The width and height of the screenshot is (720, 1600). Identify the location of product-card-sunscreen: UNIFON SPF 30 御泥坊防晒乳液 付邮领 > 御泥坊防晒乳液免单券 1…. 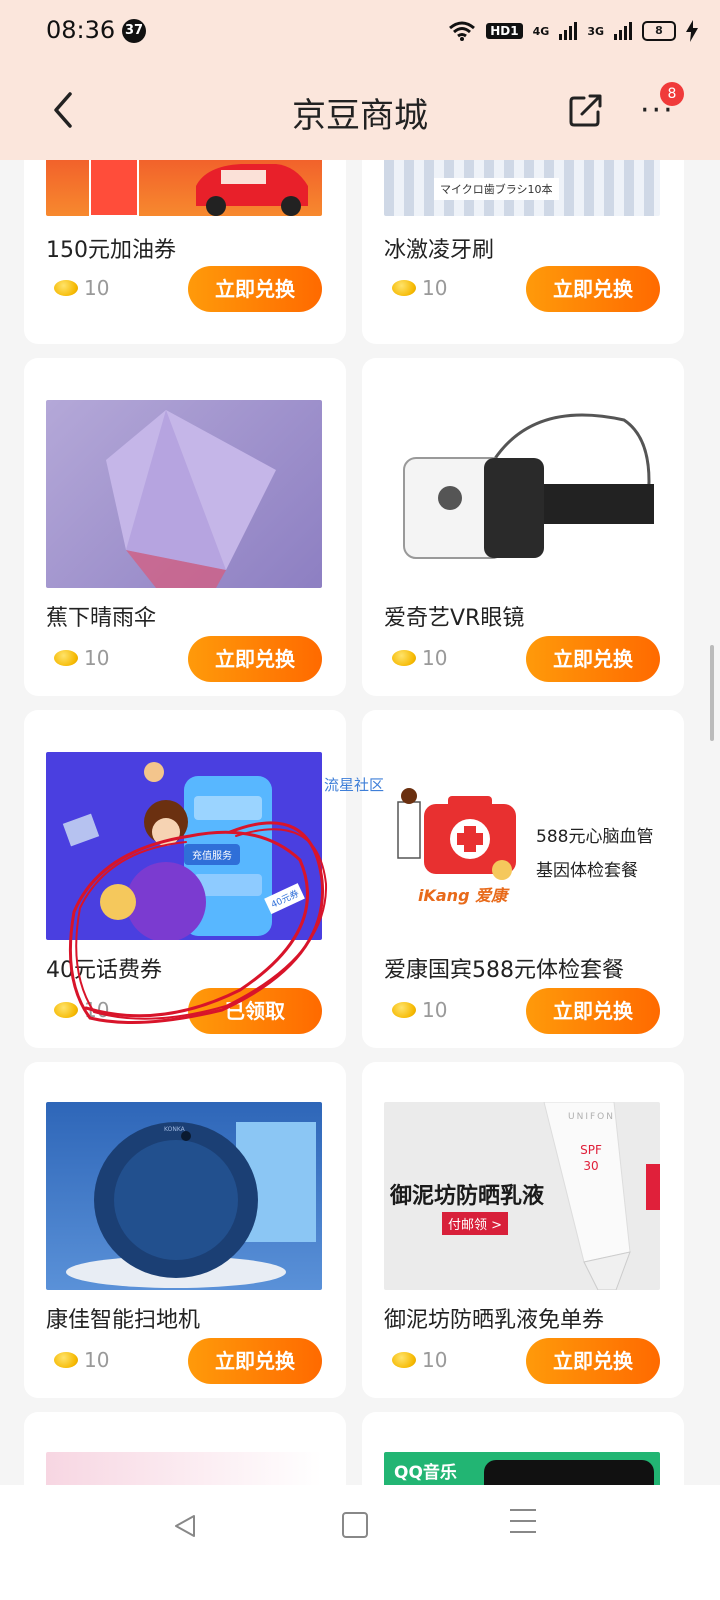
(523, 1230).